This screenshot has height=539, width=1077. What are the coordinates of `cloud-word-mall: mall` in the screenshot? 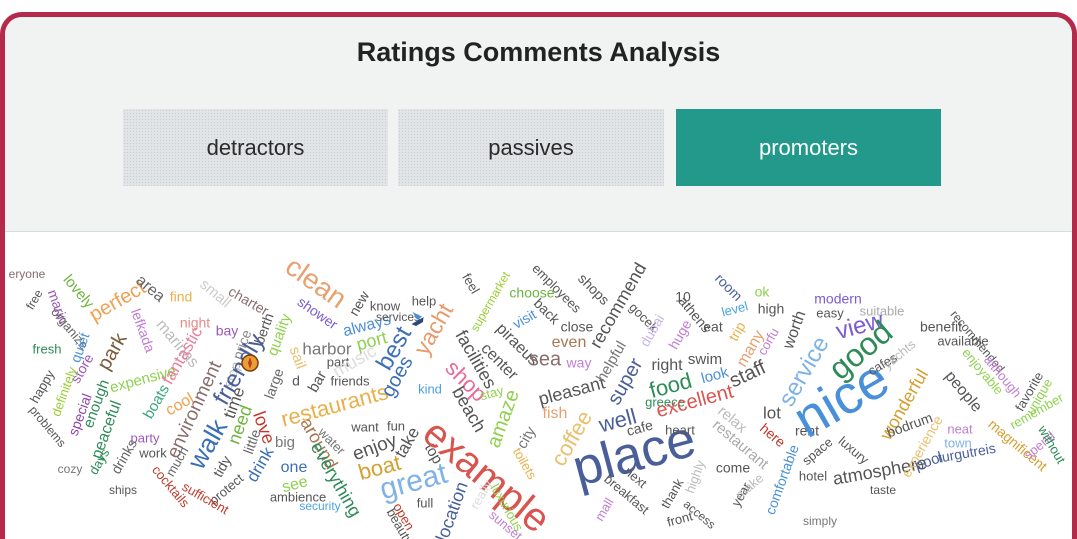 It's located at (604, 509).